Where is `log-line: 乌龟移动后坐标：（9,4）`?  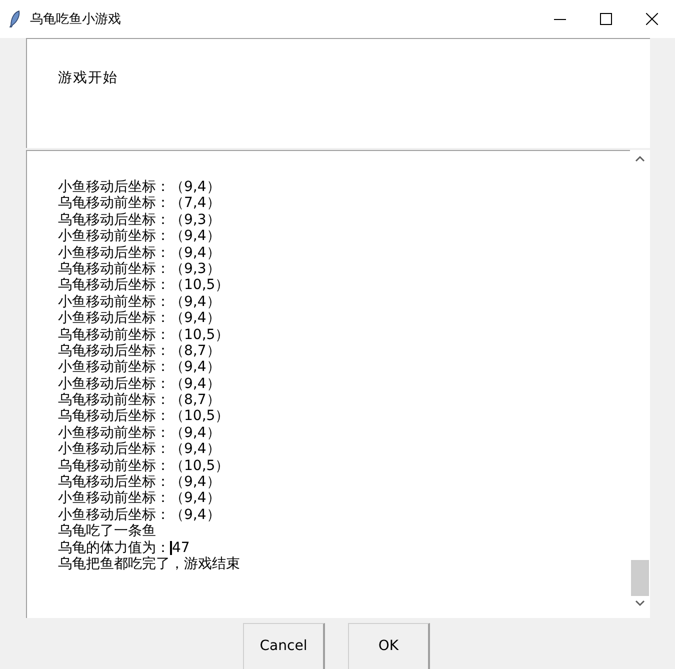 log-line: 乌龟移动后坐标：（9,4） is located at coordinates (139, 482).